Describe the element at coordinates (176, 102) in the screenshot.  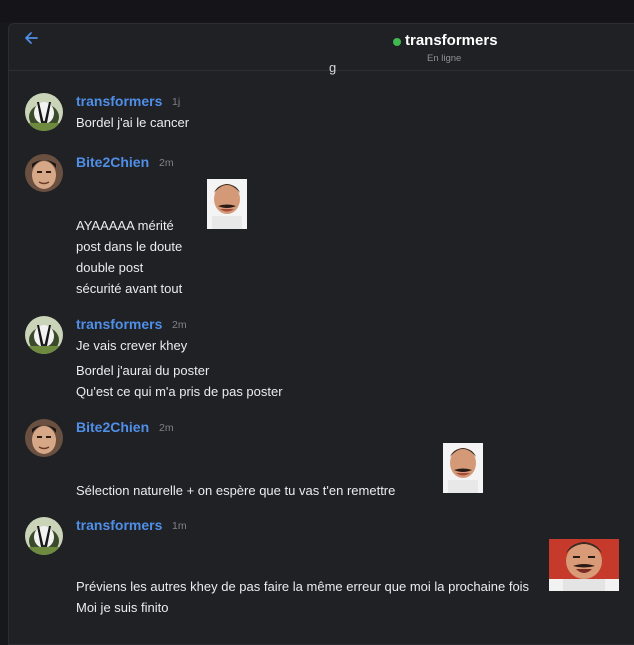
I see `message-time: 1j` at that location.